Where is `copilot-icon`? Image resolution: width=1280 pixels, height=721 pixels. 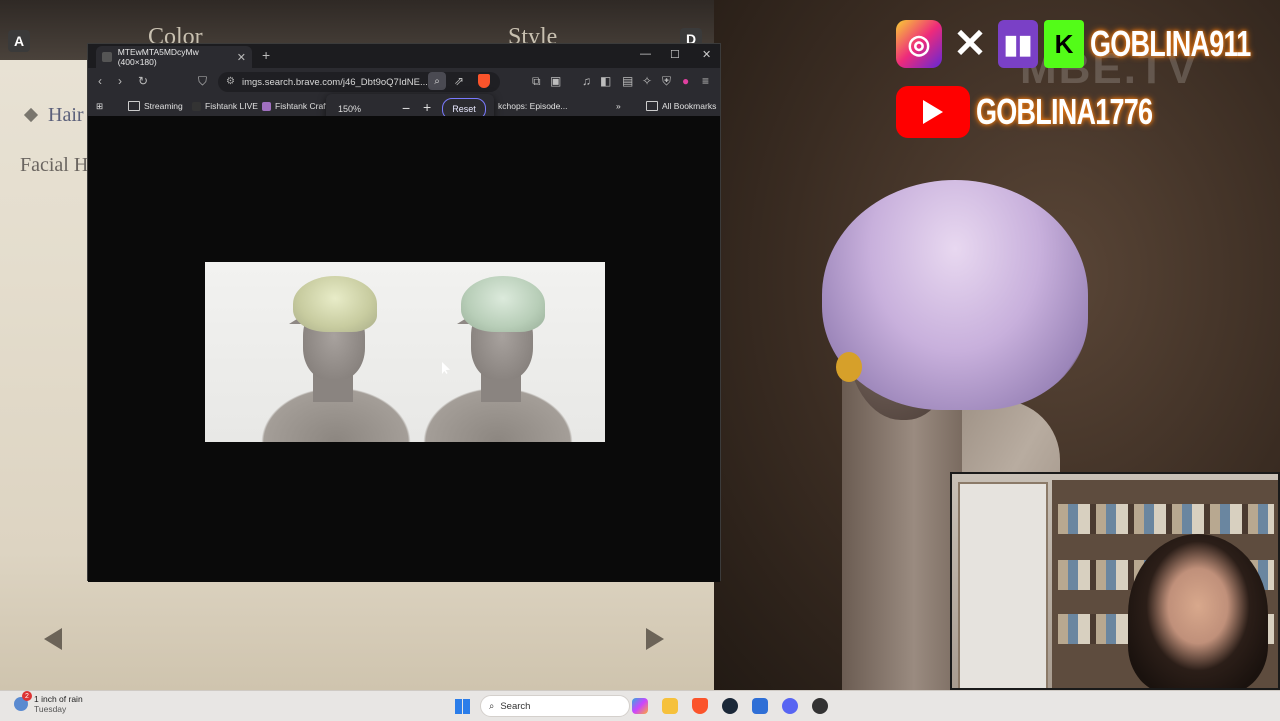 copilot-icon is located at coordinates (640, 706).